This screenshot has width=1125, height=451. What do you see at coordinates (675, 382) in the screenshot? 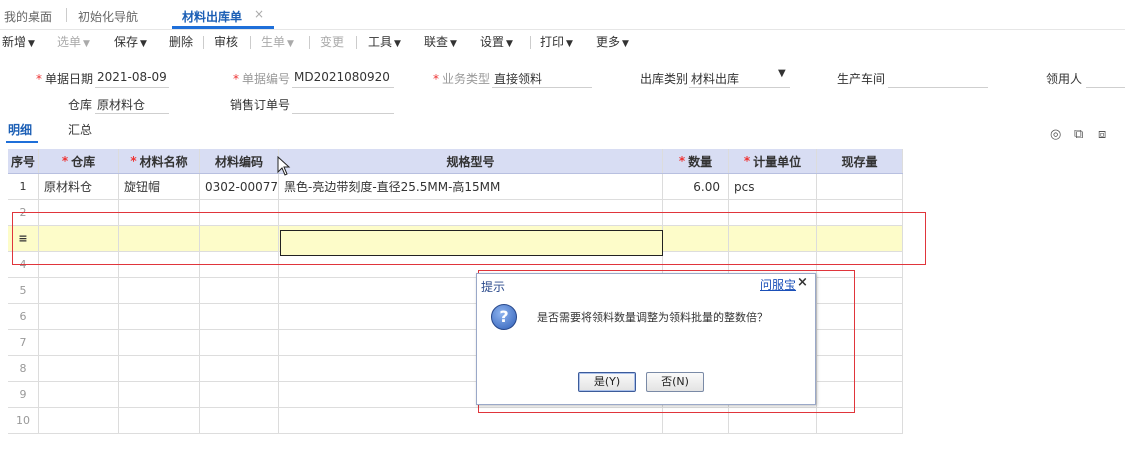
I see `no-button: 否(N)` at bounding box center [675, 382].